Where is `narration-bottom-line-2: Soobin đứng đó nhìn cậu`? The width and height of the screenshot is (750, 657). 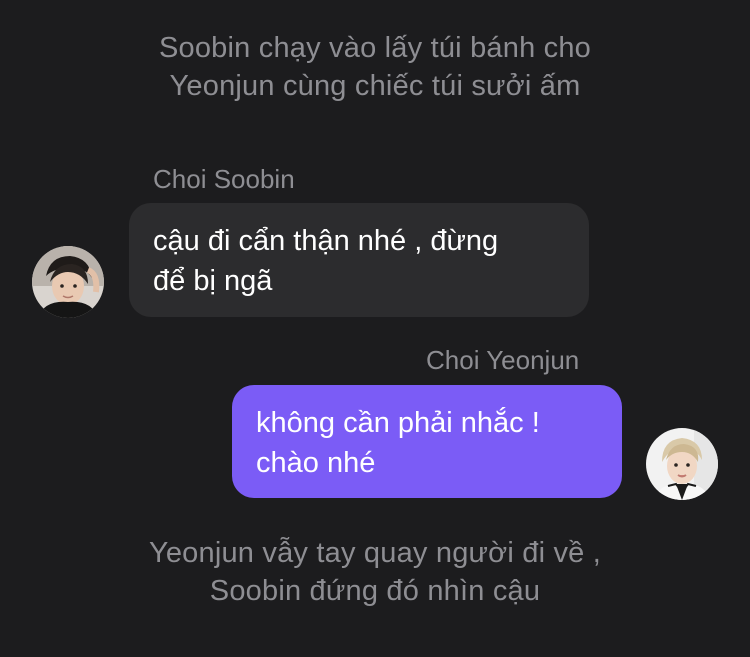
narration-bottom-line-2: Soobin đứng đó nhìn cậu is located at coordinates (375, 591).